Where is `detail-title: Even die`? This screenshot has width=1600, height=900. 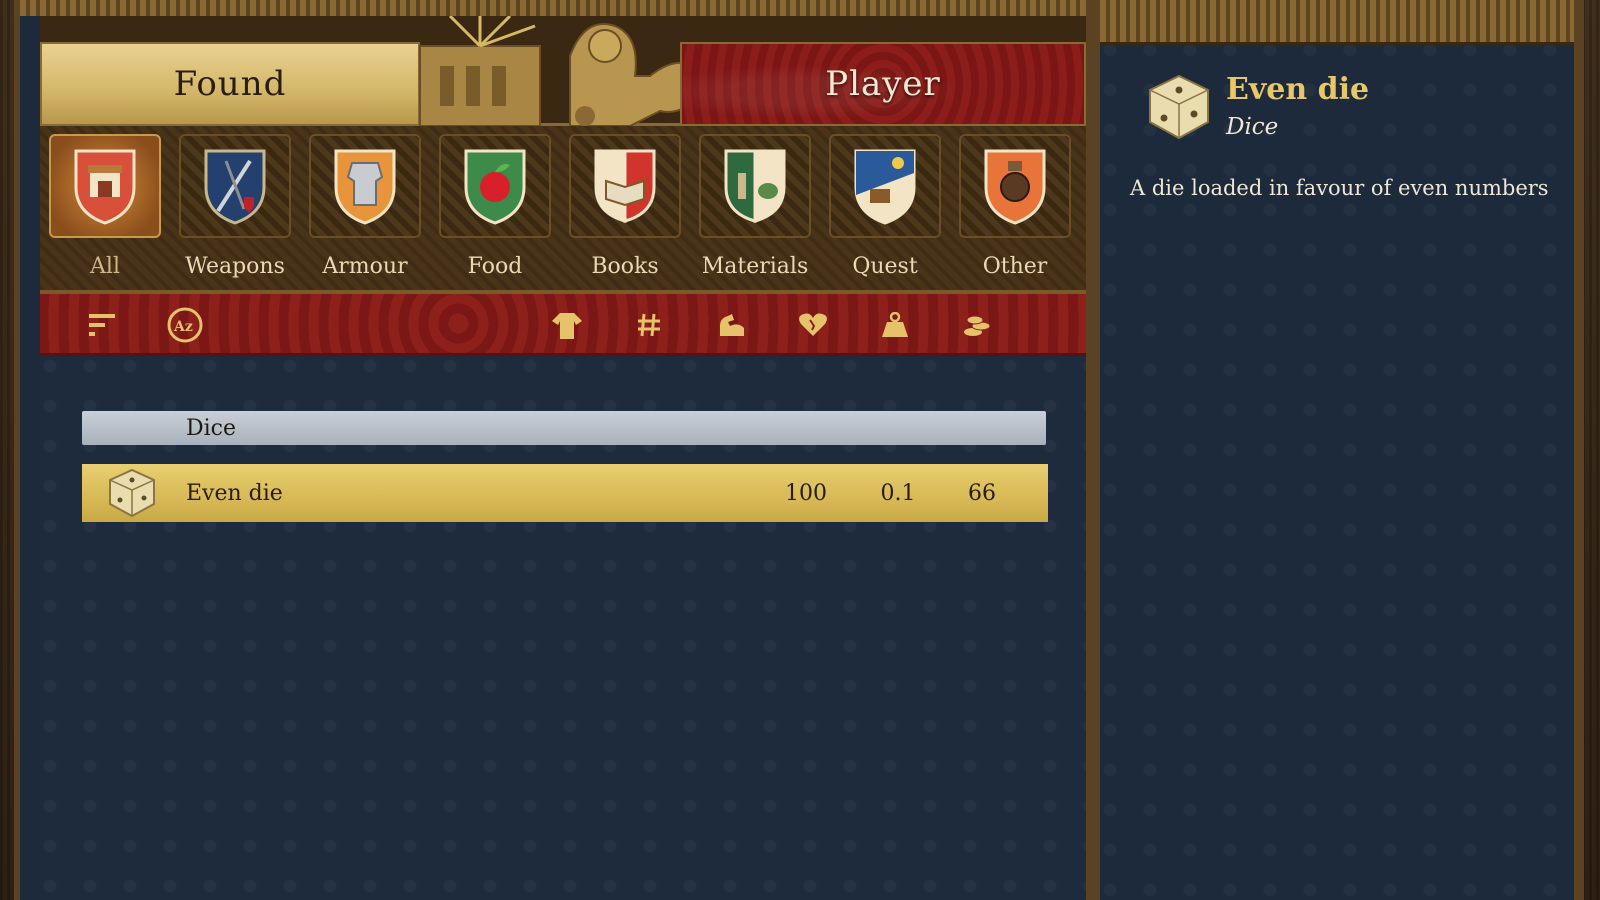
detail-title: Even die is located at coordinates (1298, 89).